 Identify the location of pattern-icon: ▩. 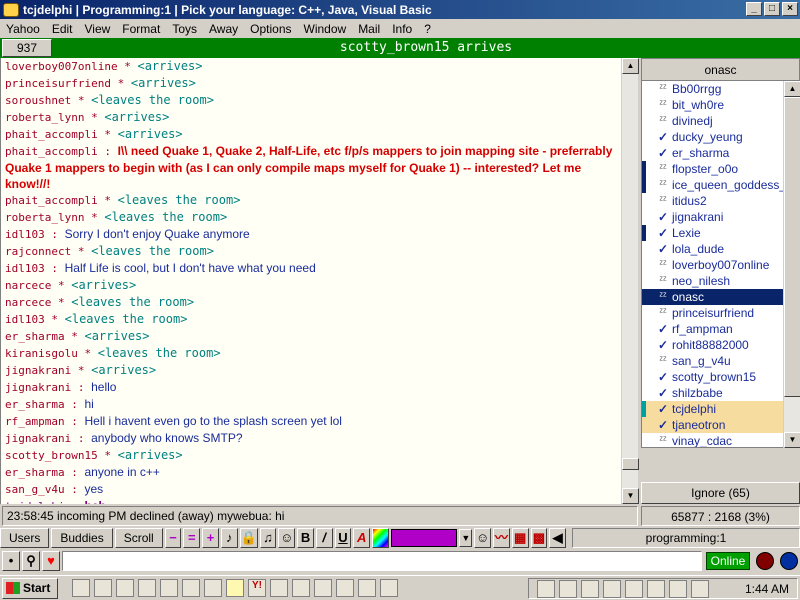
(539, 538).